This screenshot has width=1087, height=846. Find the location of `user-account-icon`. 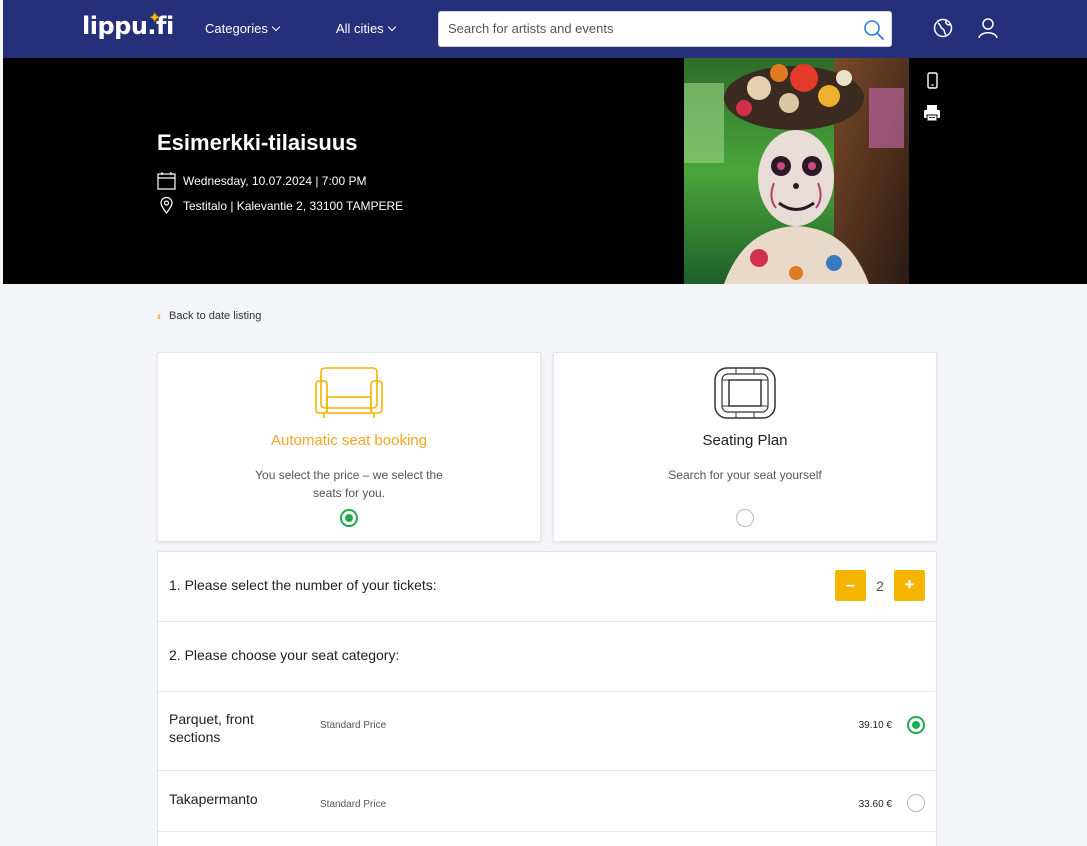

user-account-icon is located at coordinates (988, 28).